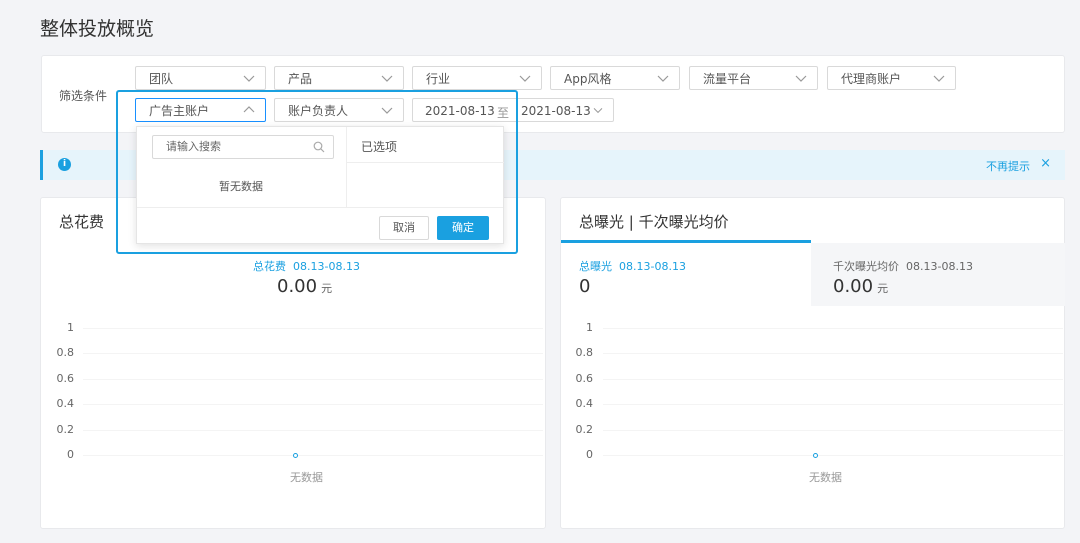 The image size is (1080, 543). I want to click on date-start: 2021-08-13, so click(460, 111).